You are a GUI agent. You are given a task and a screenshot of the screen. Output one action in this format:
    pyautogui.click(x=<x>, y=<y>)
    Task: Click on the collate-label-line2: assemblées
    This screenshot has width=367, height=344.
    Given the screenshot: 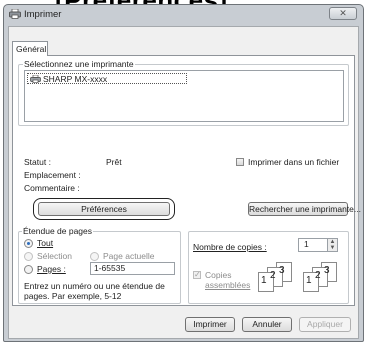 What is the action you would take?
    pyautogui.click(x=228, y=285)
    